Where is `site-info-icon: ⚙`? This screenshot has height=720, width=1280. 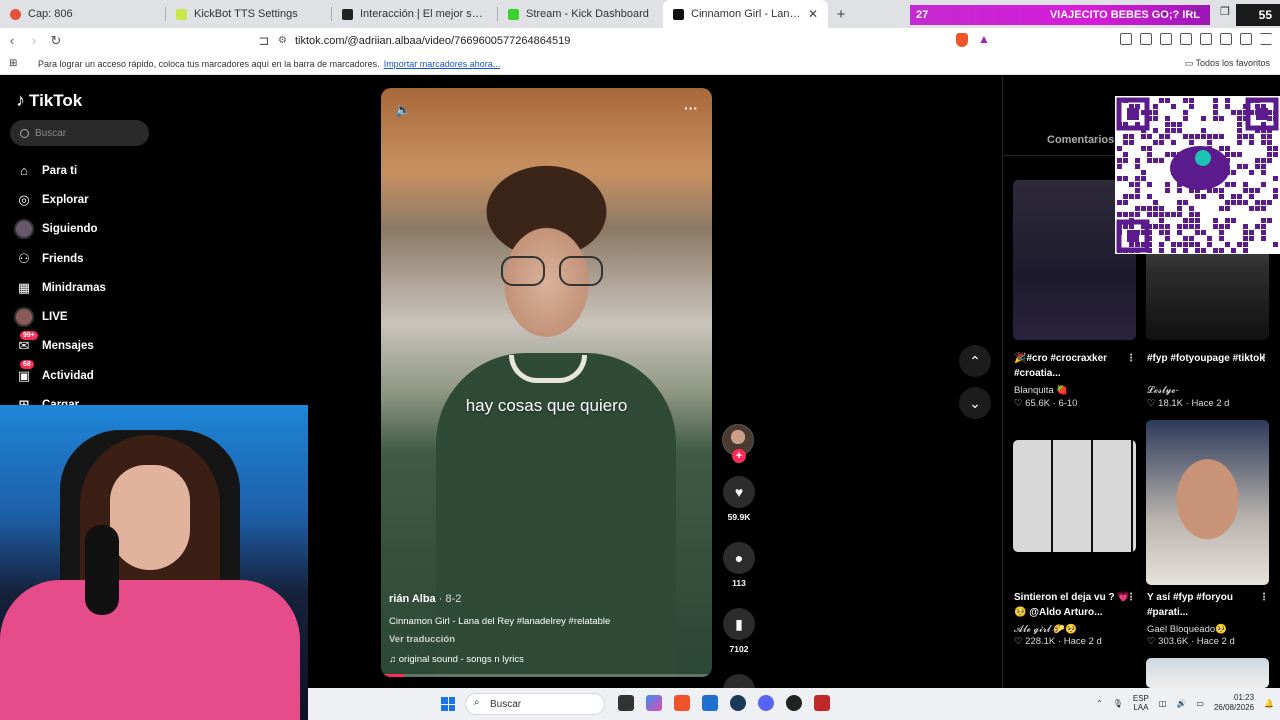 site-info-icon: ⚙ is located at coordinates (282, 40).